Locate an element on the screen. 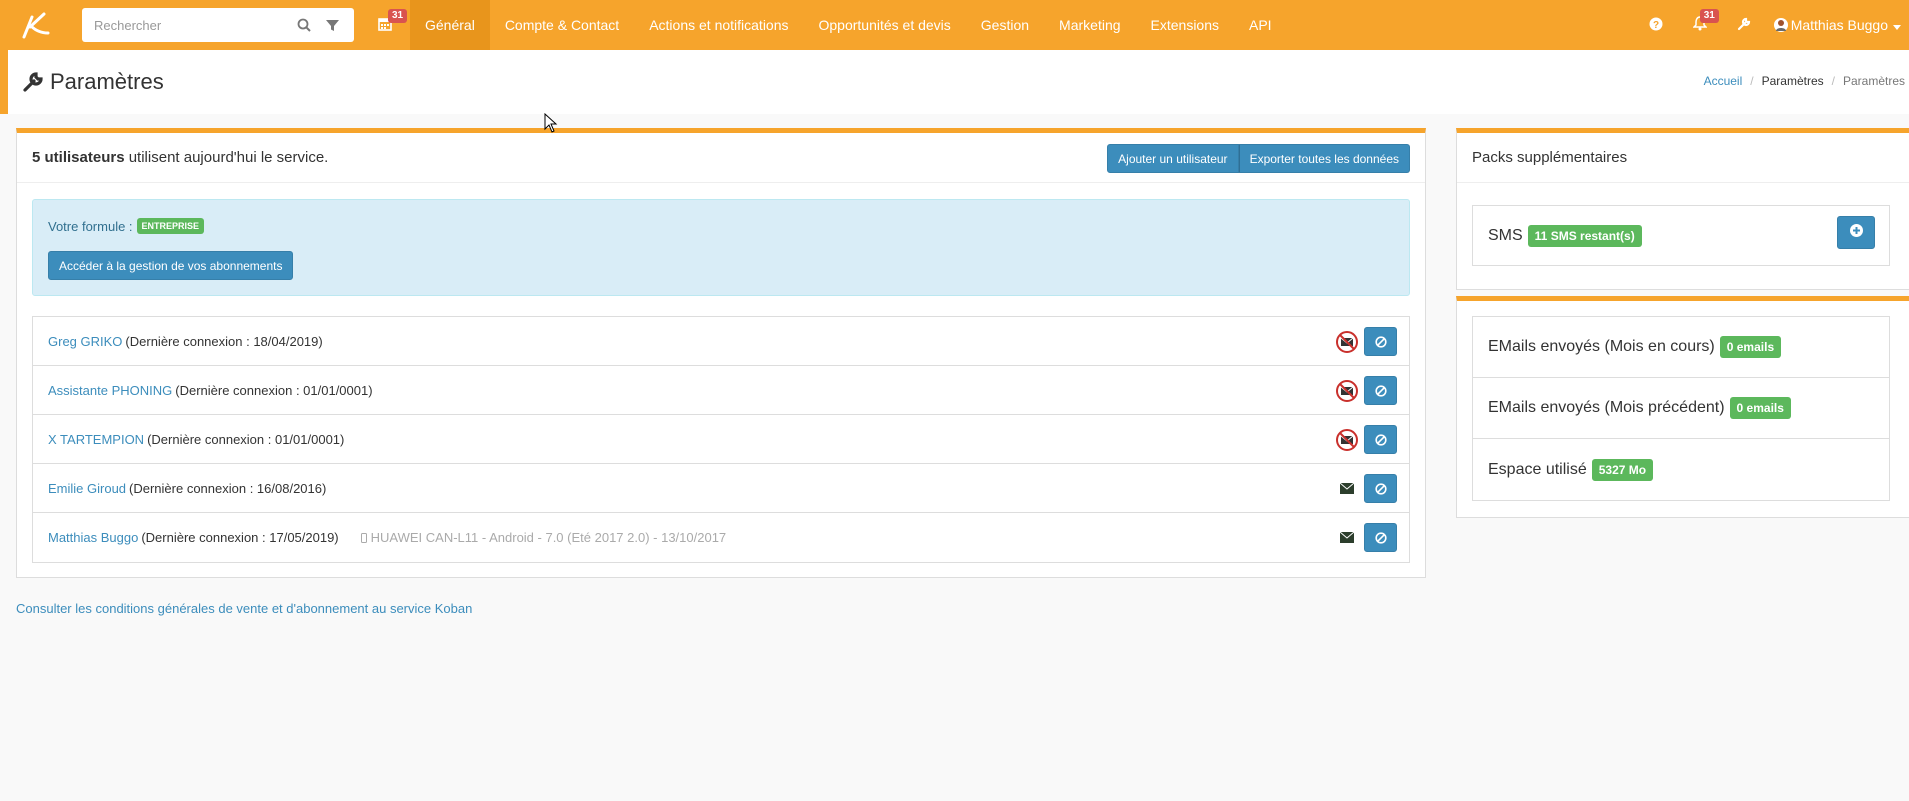  settings-button is located at coordinates (1744, 25).